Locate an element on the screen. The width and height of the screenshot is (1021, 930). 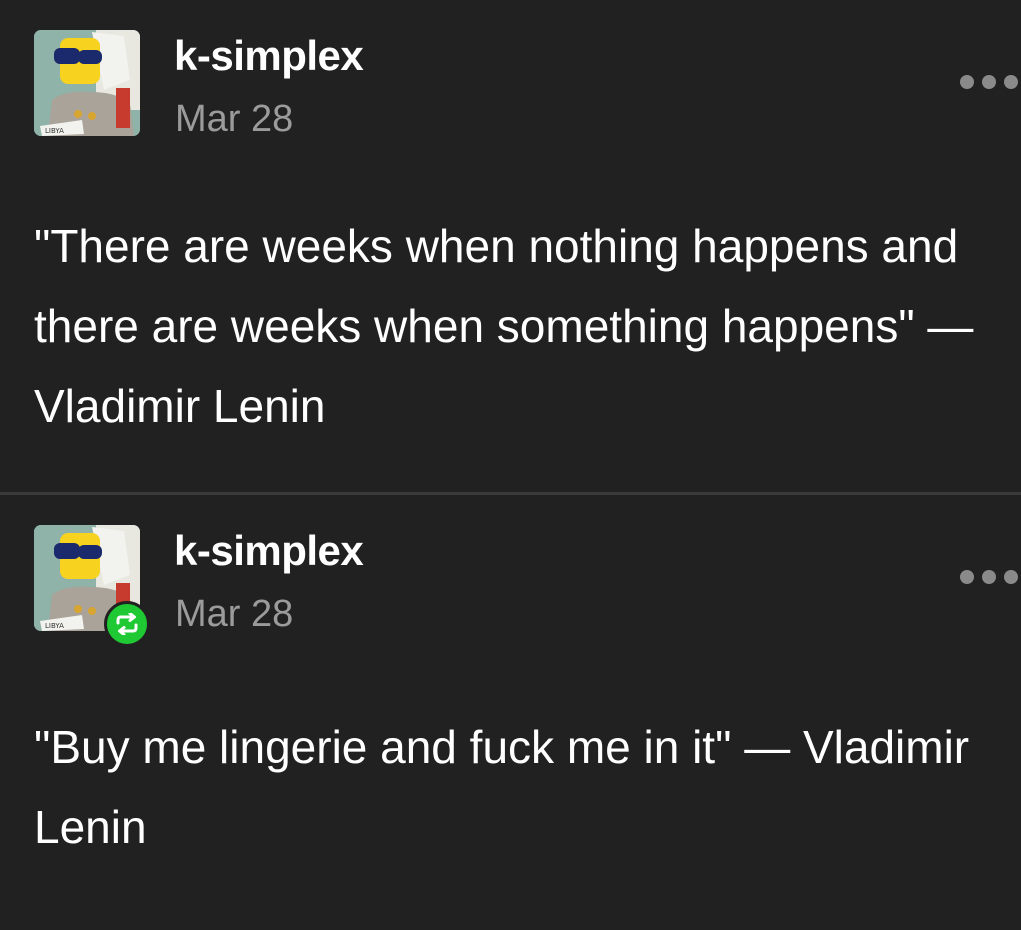
reblog-badge is located at coordinates (127, 624).